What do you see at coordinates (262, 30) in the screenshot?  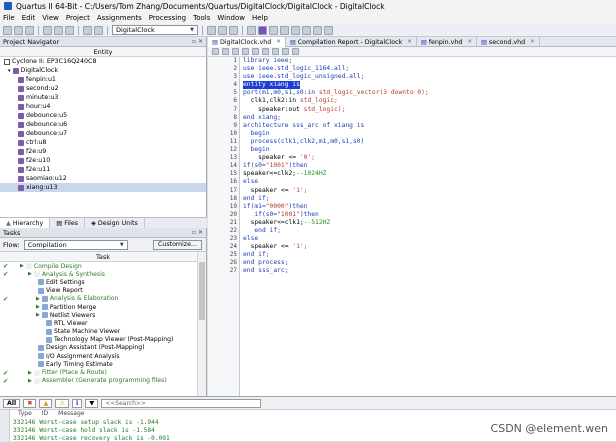 I see `start-compilation-icon` at bounding box center [262, 30].